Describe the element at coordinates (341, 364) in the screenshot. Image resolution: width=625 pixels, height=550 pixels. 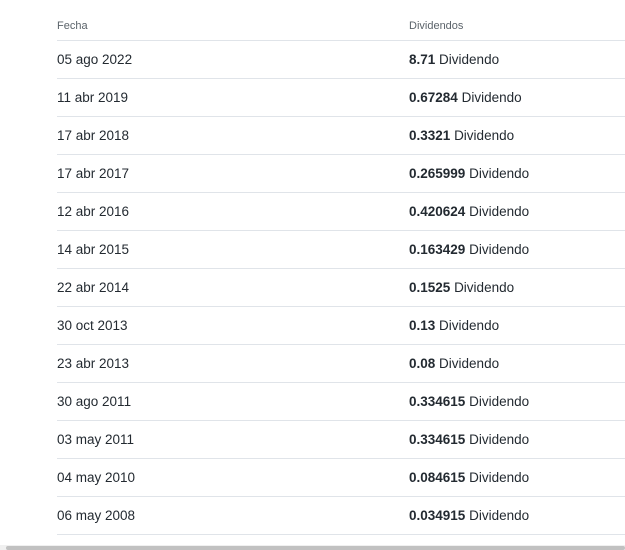
I see `table-row: 23 abr 2013 0.08 Dividendo` at that location.